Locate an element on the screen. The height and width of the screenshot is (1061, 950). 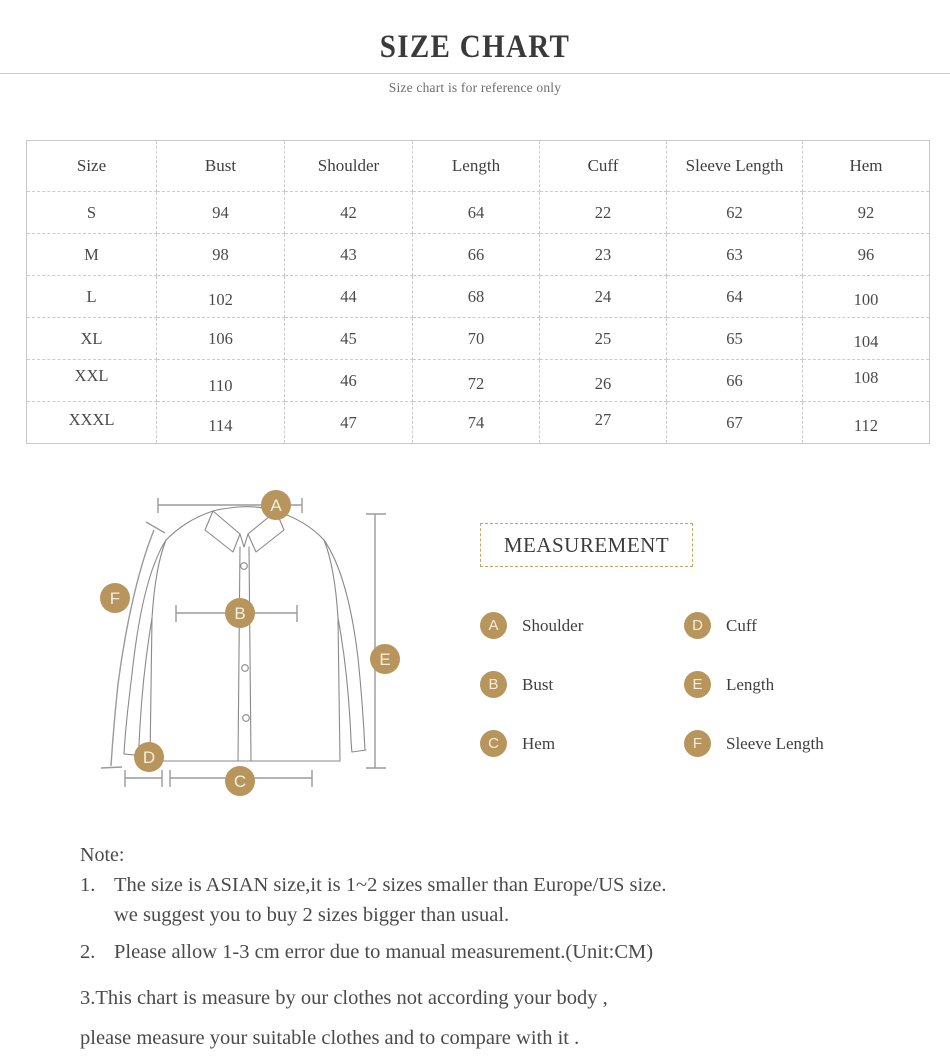
diagram-badge-C: C is located at coordinates (240, 781).